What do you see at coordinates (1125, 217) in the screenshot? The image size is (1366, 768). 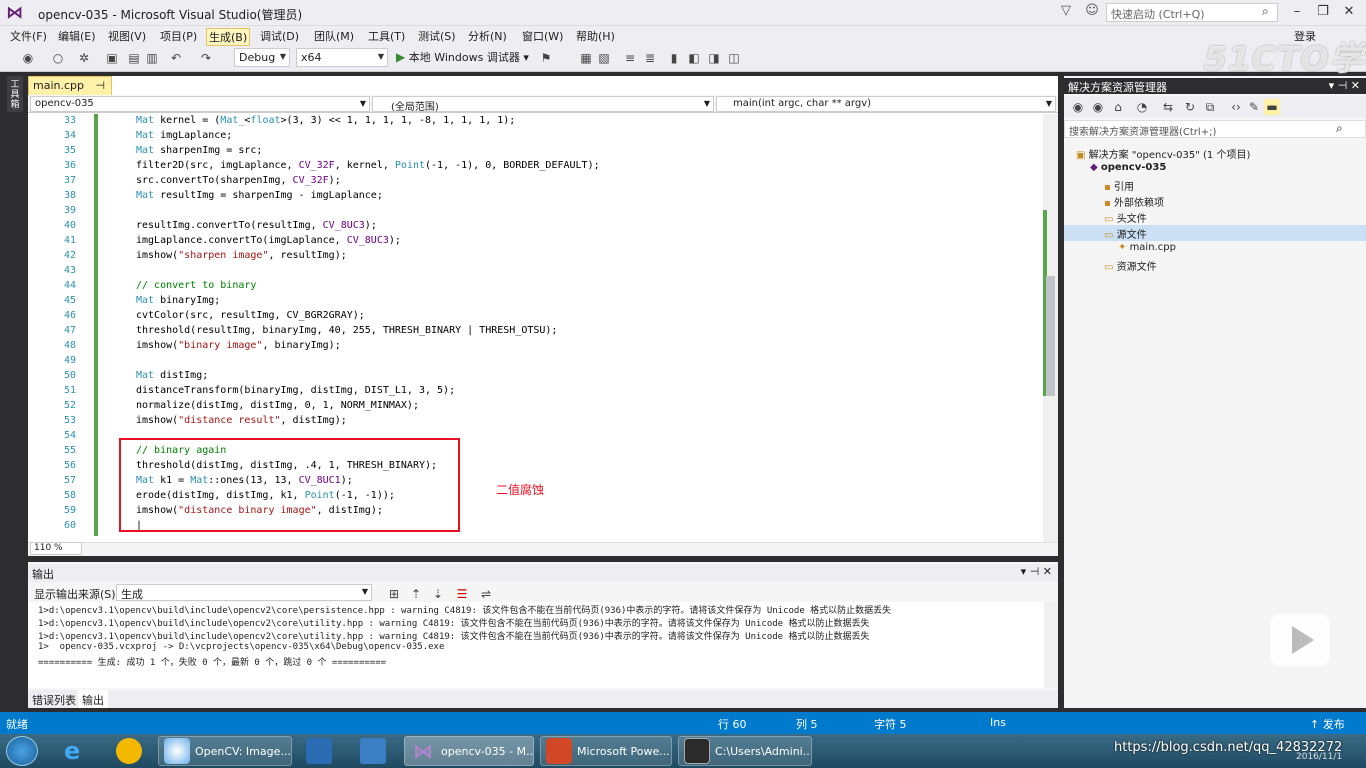 I see `headers-folder: ▭ 头文件` at bounding box center [1125, 217].